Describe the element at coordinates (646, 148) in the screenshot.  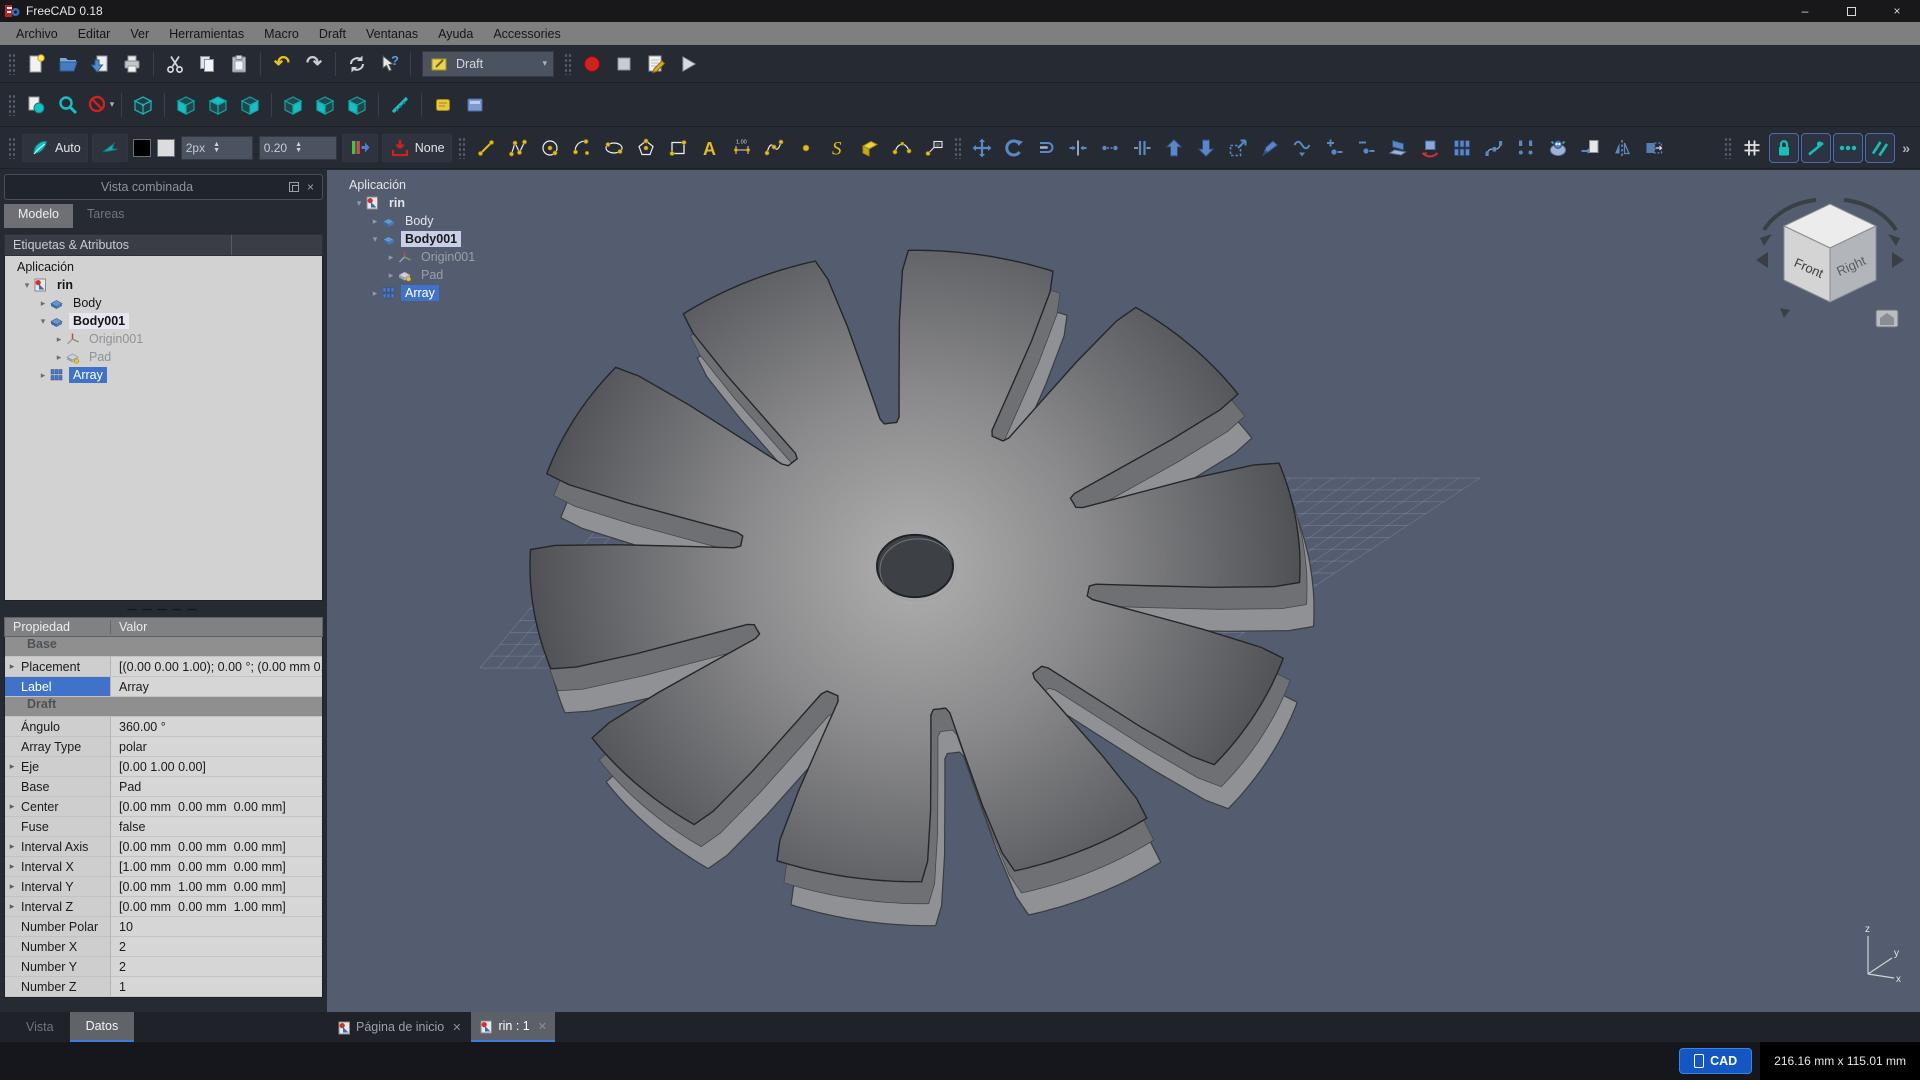
I see `toolbar-button-draft-polygon` at that location.